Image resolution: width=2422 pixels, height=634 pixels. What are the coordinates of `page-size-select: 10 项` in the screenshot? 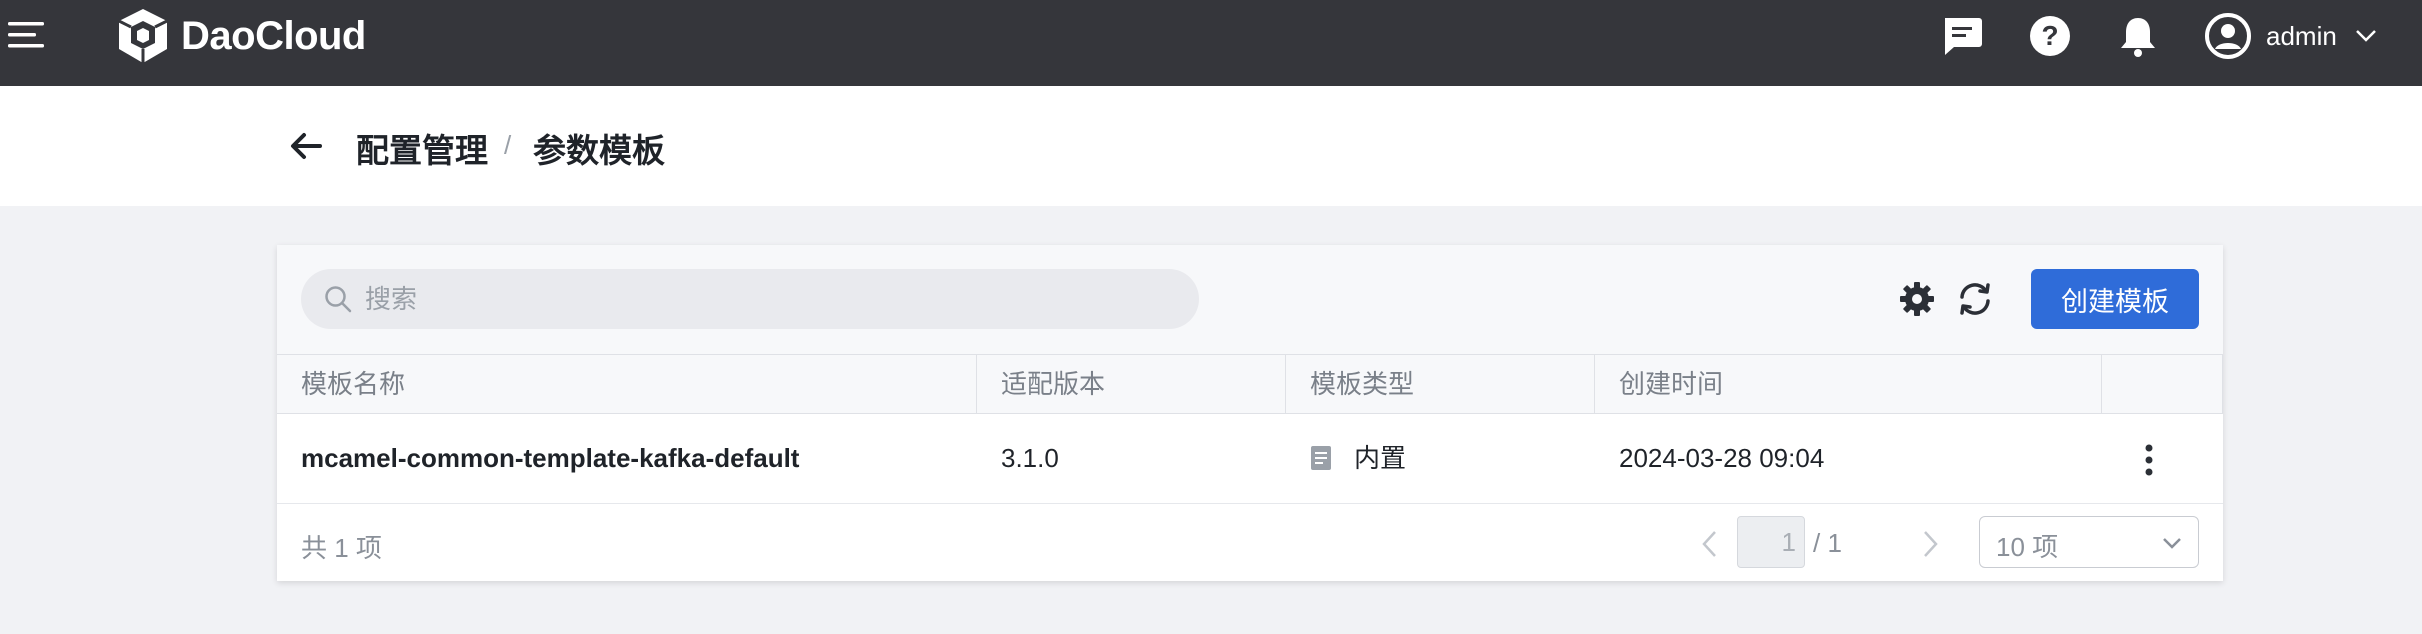 It's located at (2089, 542).